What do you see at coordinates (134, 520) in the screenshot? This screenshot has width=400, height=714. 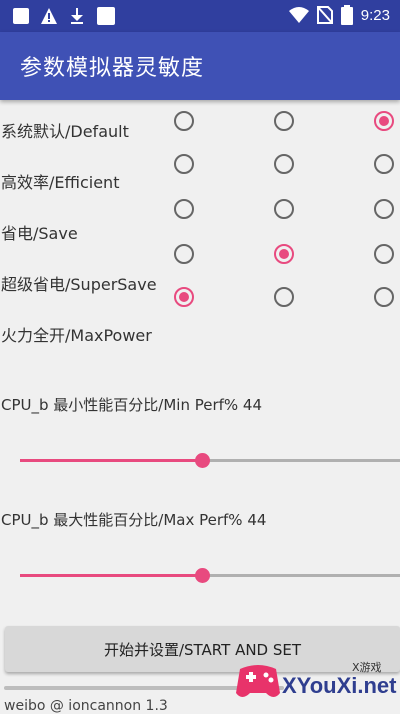 I see `max-perf-label: CPU_b 最大性能百分比/Max Perf% 44` at bounding box center [134, 520].